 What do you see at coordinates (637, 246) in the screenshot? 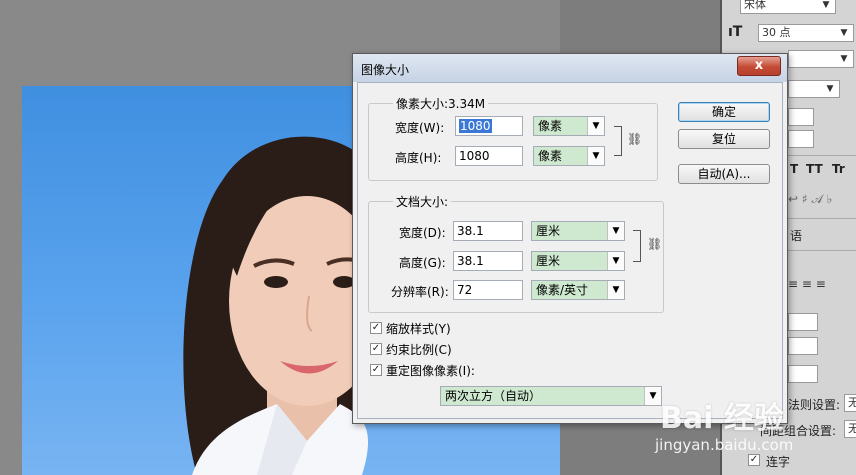
I see `doc-link-bracket` at bounding box center [637, 246].